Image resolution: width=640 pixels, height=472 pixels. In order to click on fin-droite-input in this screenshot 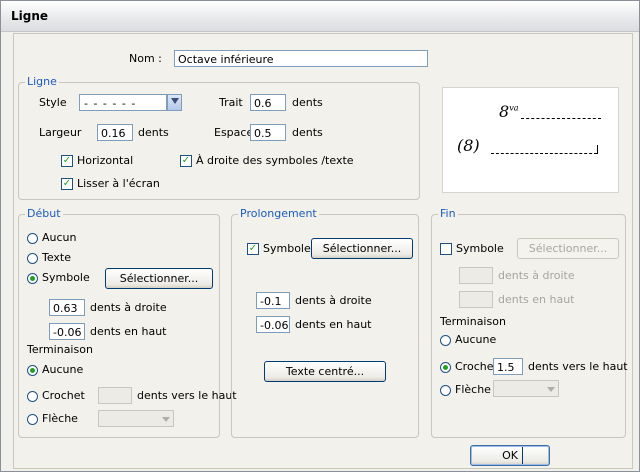, I will do `click(476, 275)`.